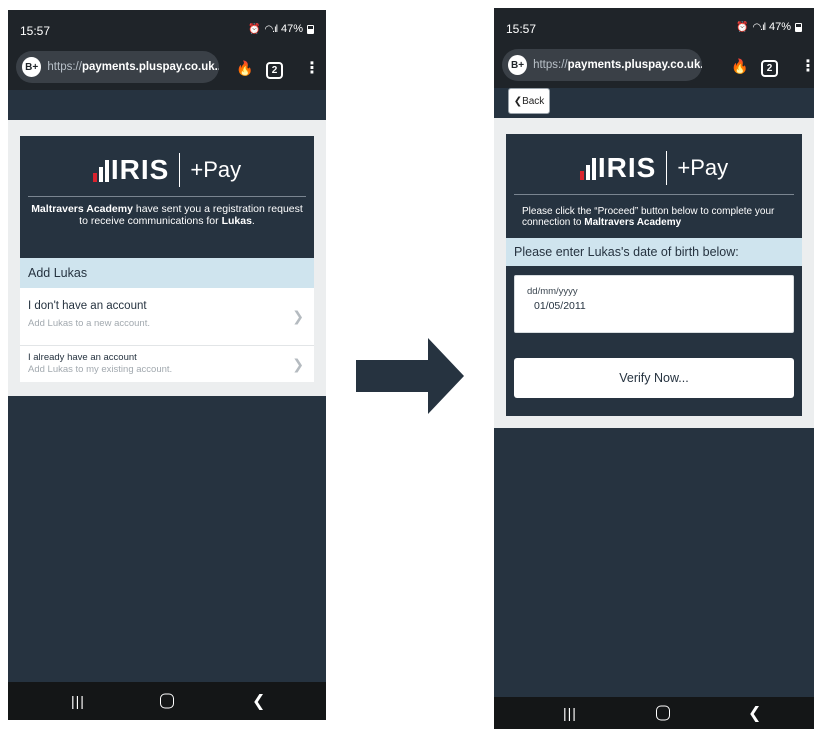 This screenshot has height=729, width=816. Describe the element at coordinates (654, 304) in the screenshot. I see `dob-field: dd/mm/yyyy 01/05/2011` at that location.